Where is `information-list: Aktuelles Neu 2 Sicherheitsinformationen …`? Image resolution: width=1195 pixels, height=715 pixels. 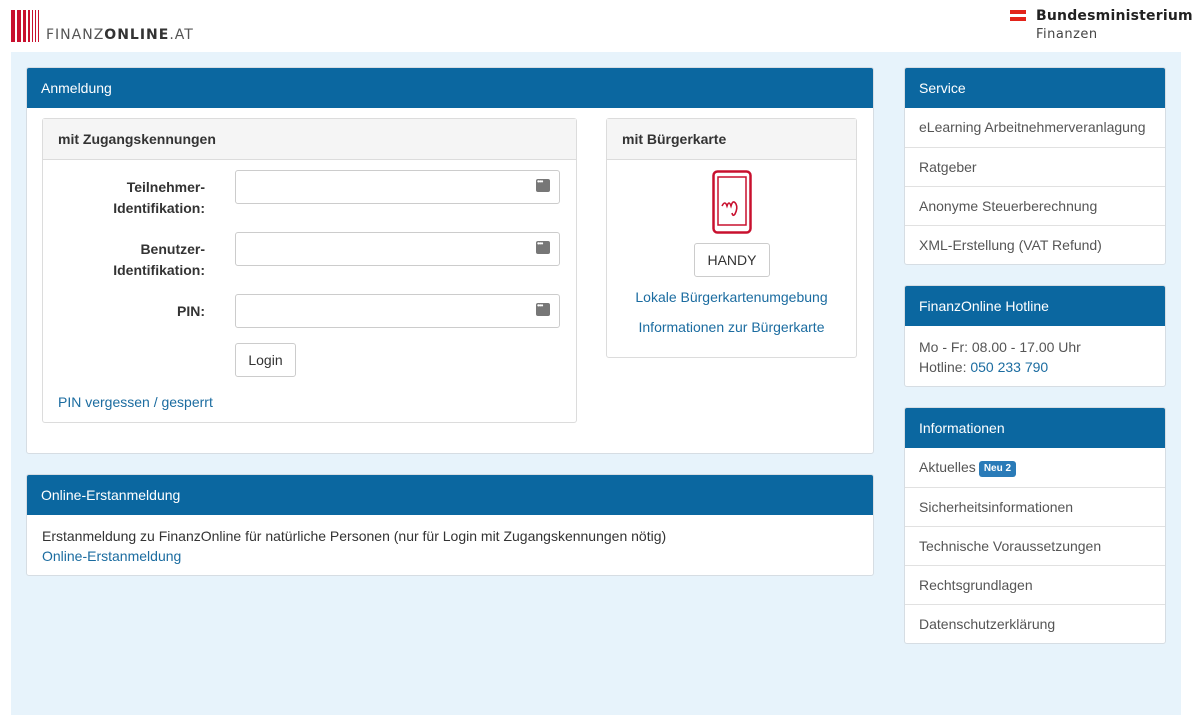
information-list: Aktuelles Neu 2 Sicherheitsinformationen … is located at coordinates (1035, 545).